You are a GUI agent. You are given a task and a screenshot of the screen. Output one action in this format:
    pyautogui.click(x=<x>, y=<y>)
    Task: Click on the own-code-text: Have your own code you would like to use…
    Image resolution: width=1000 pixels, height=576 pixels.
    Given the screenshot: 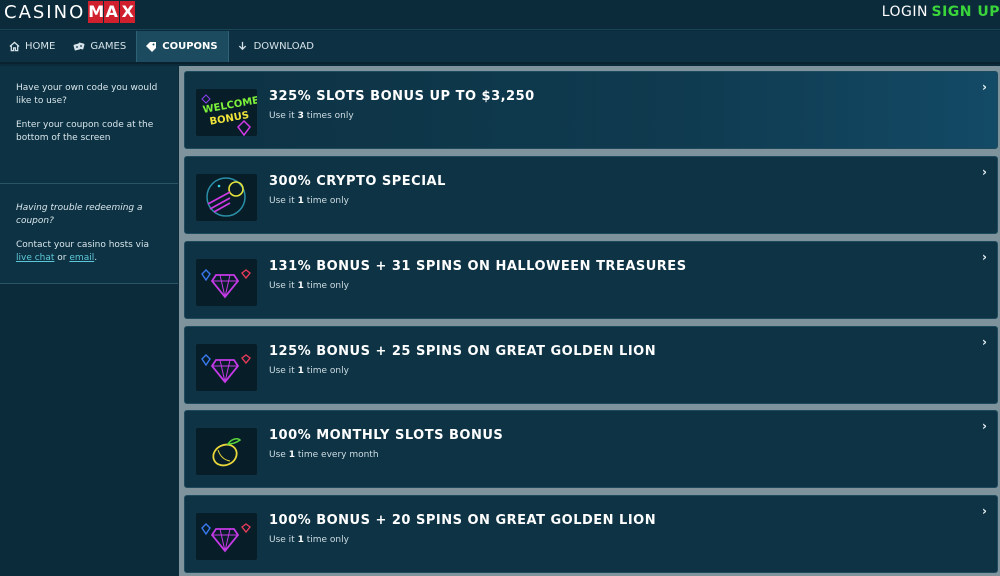 What is the action you would take?
    pyautogui.click(x=87, y=94)
    